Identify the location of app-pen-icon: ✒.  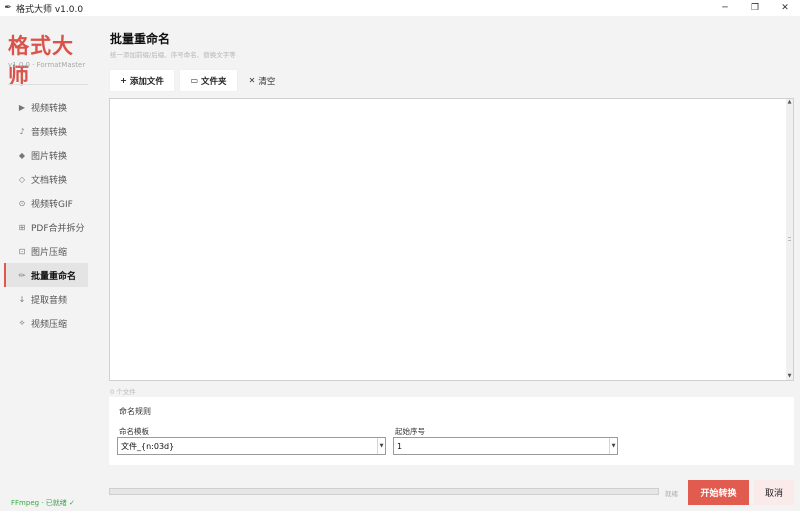
(8, 8).